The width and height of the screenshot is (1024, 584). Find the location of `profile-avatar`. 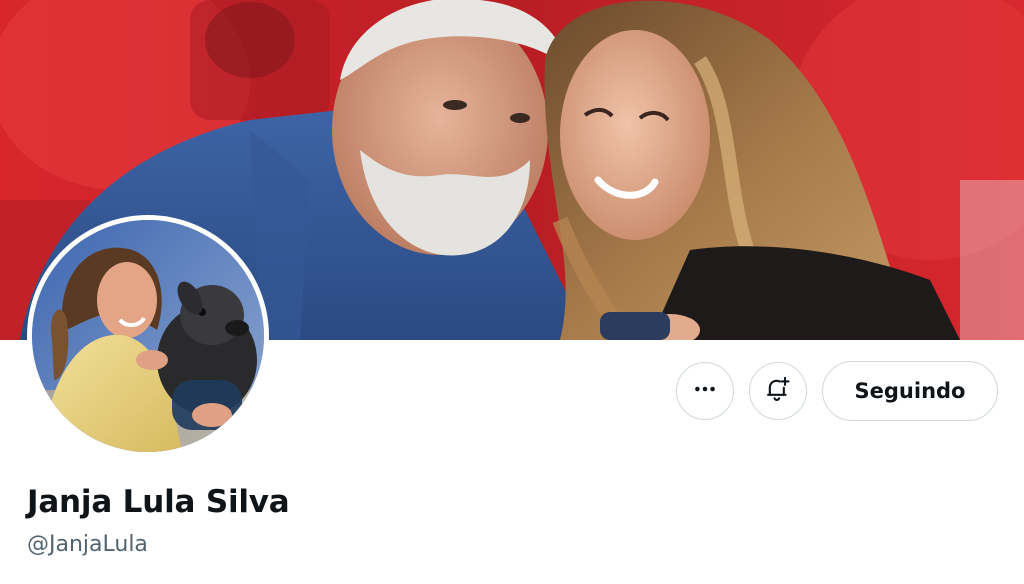

profile-avatar is located at coordinates (148, 336).